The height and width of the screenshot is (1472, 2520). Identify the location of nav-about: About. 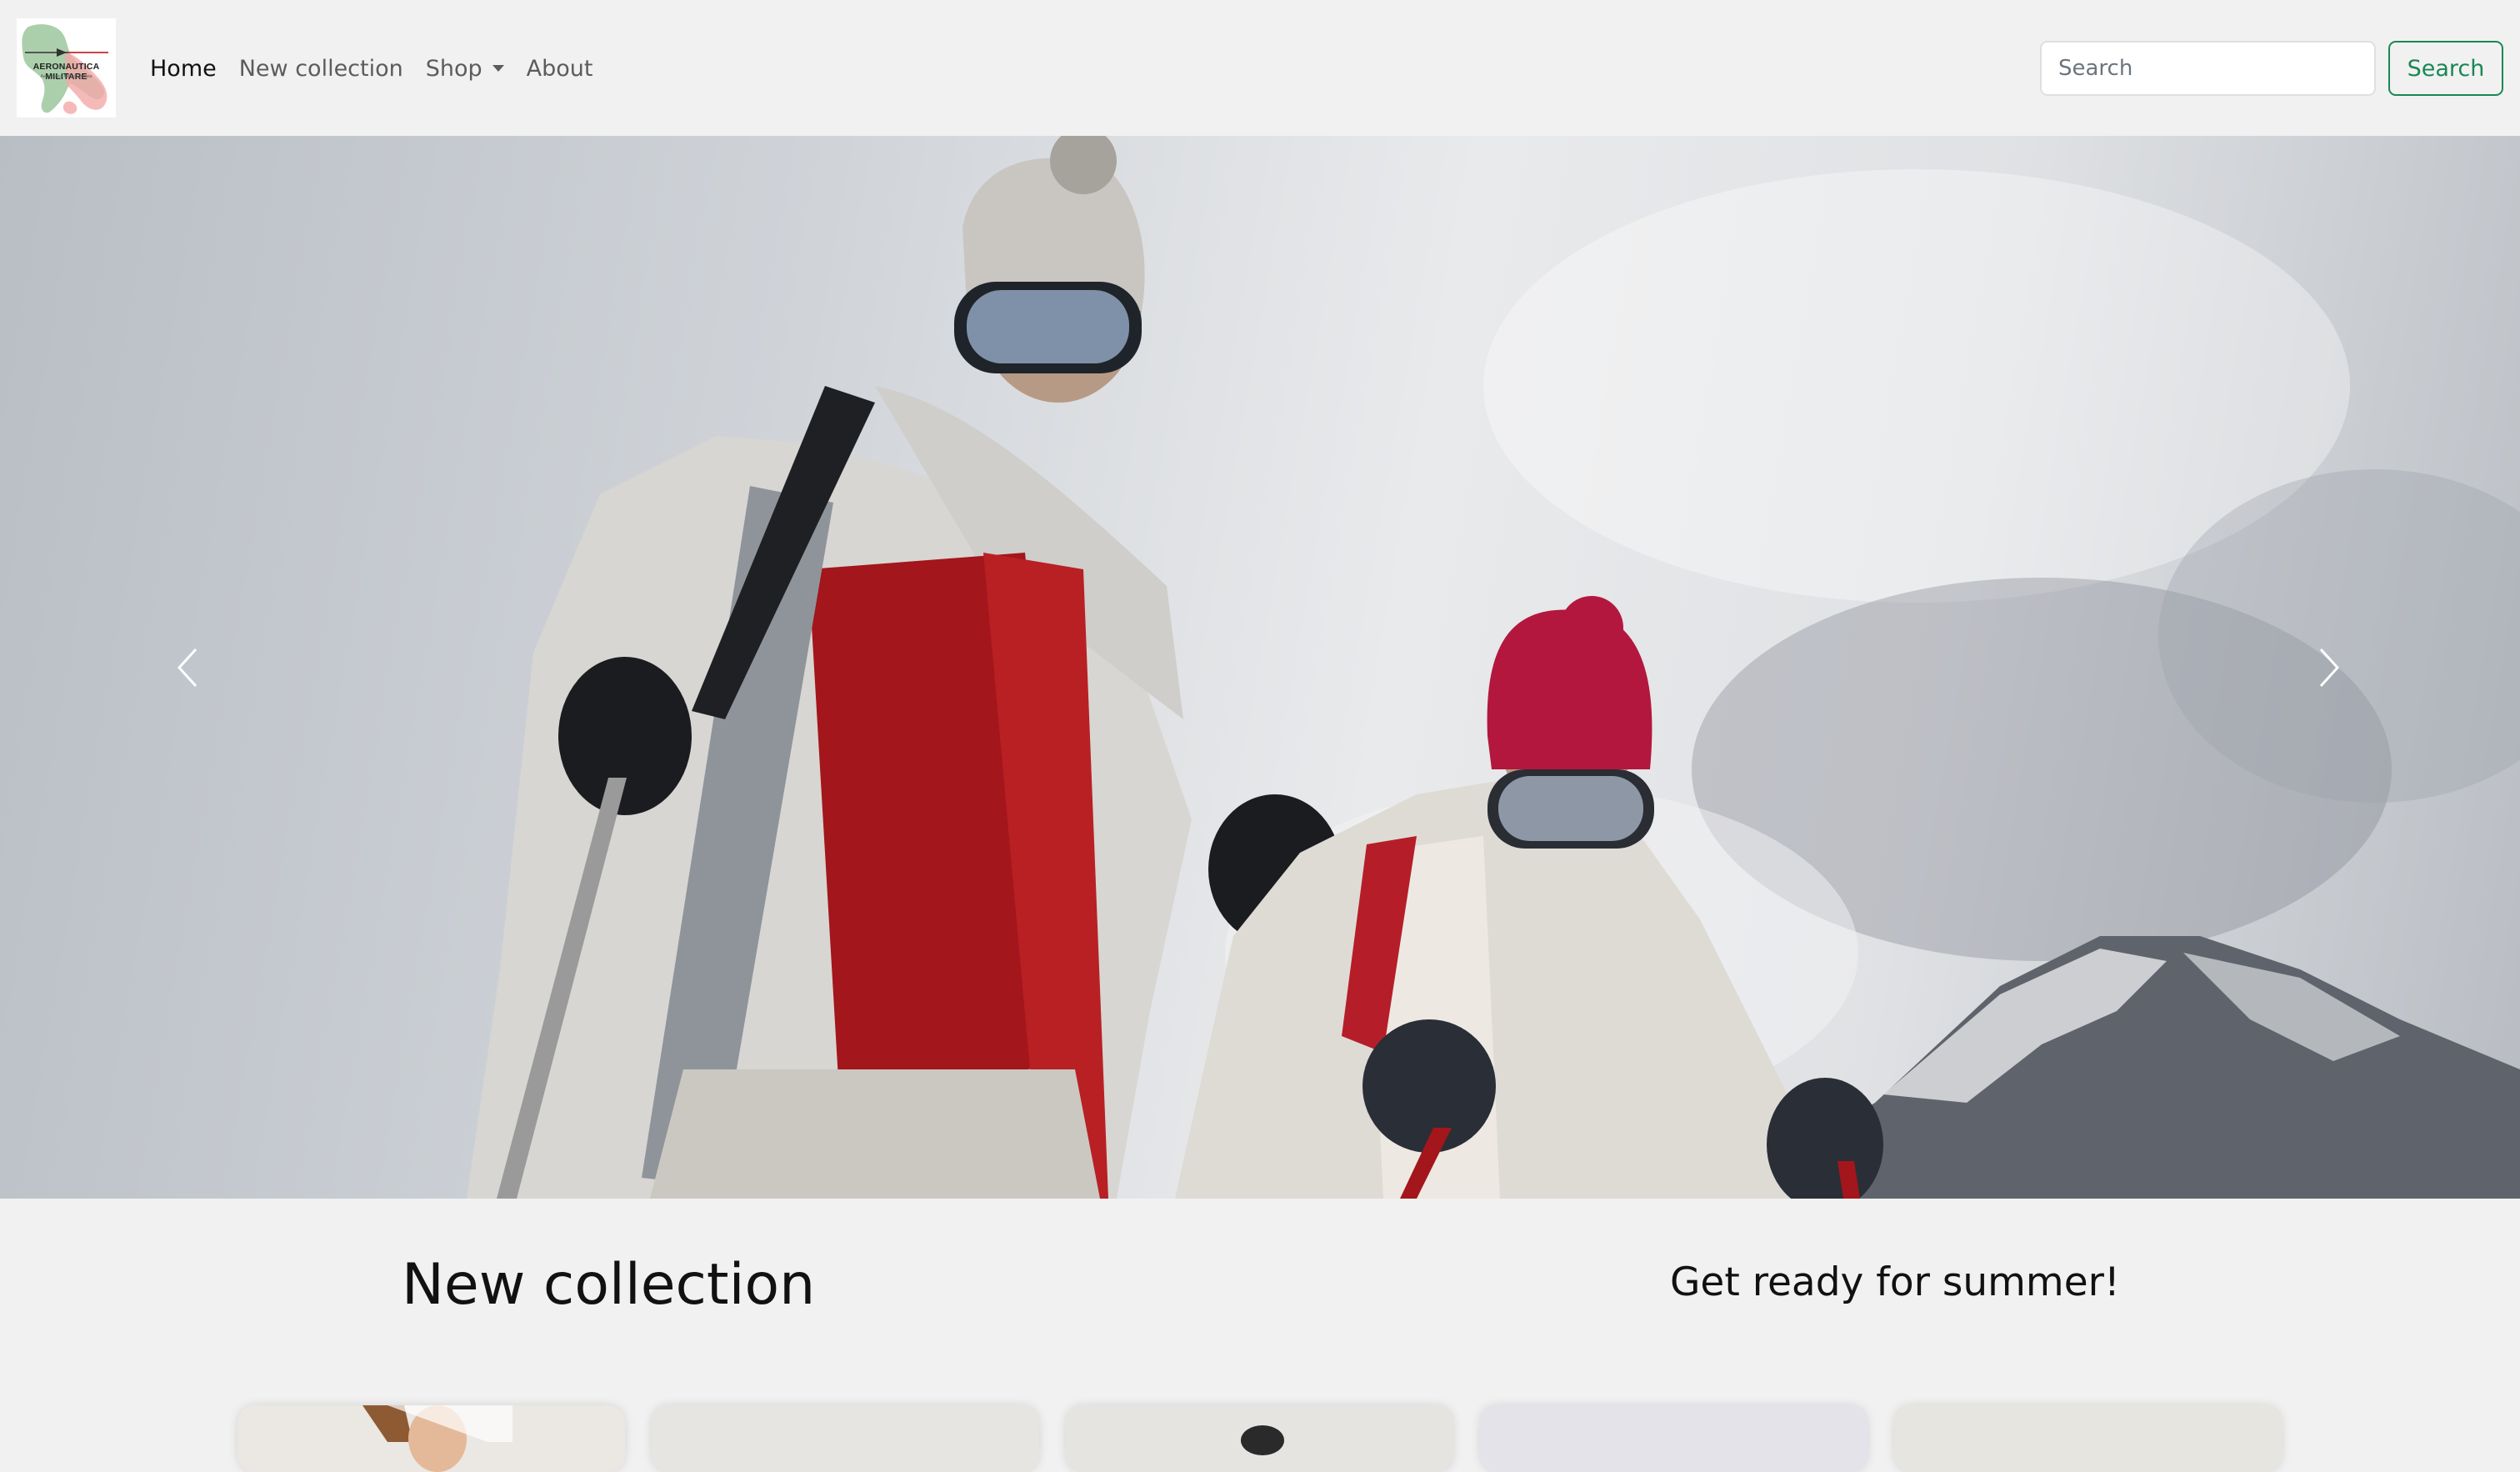
(560, 69).